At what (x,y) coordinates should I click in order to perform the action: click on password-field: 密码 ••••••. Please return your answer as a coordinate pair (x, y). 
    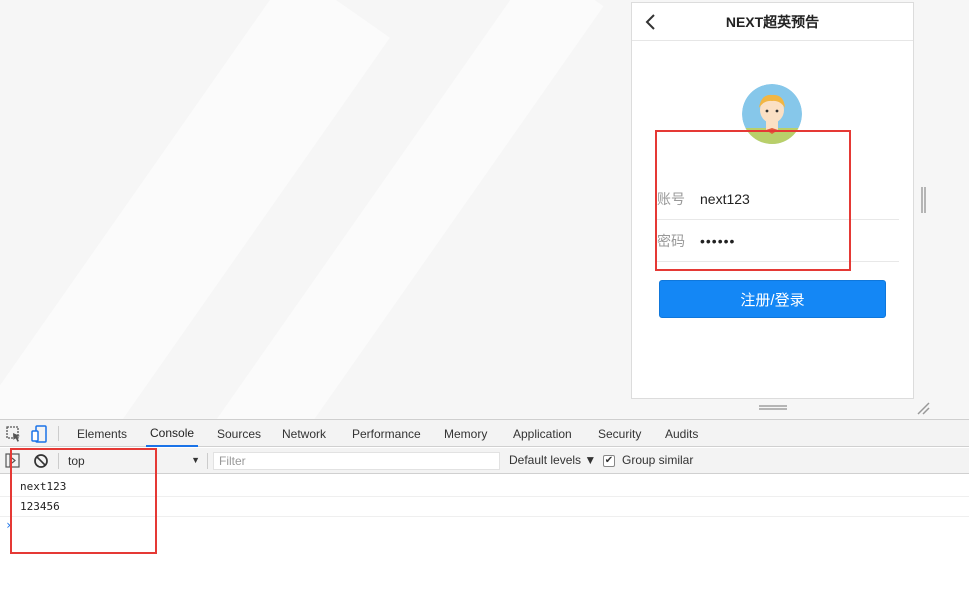
    Looking at the image, I should click on (778, 241).